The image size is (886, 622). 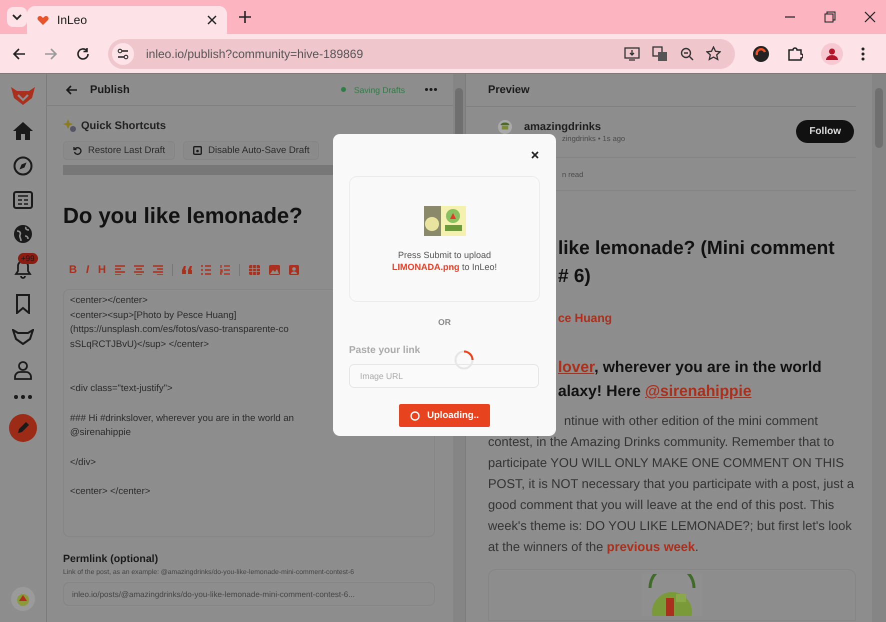 What do you see at coordinates (660, 54) in the screenshot?
I see `translate-icon` at bounding box center [660, 54].